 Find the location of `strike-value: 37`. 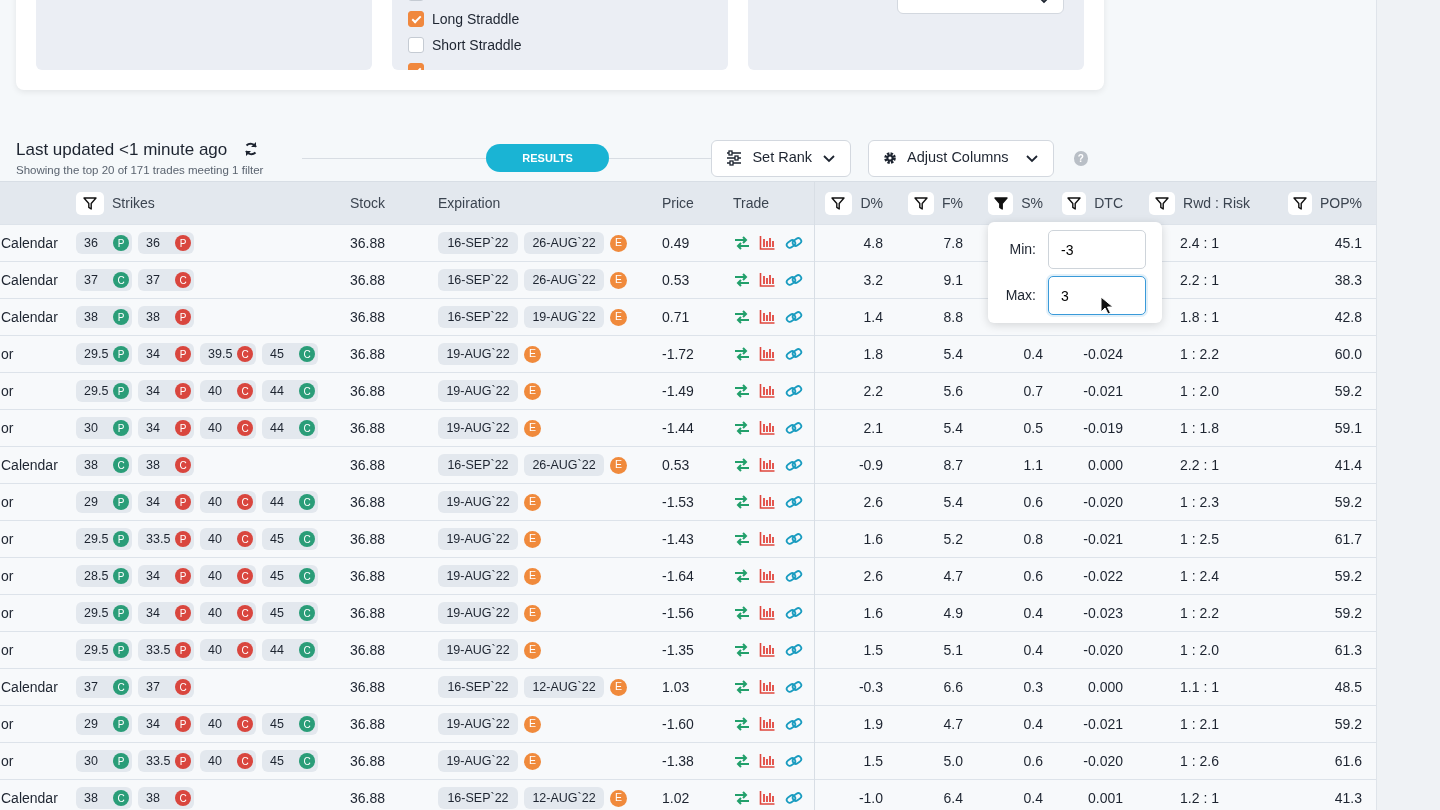

strike-value: 37 is located at coordinates (153, 687).